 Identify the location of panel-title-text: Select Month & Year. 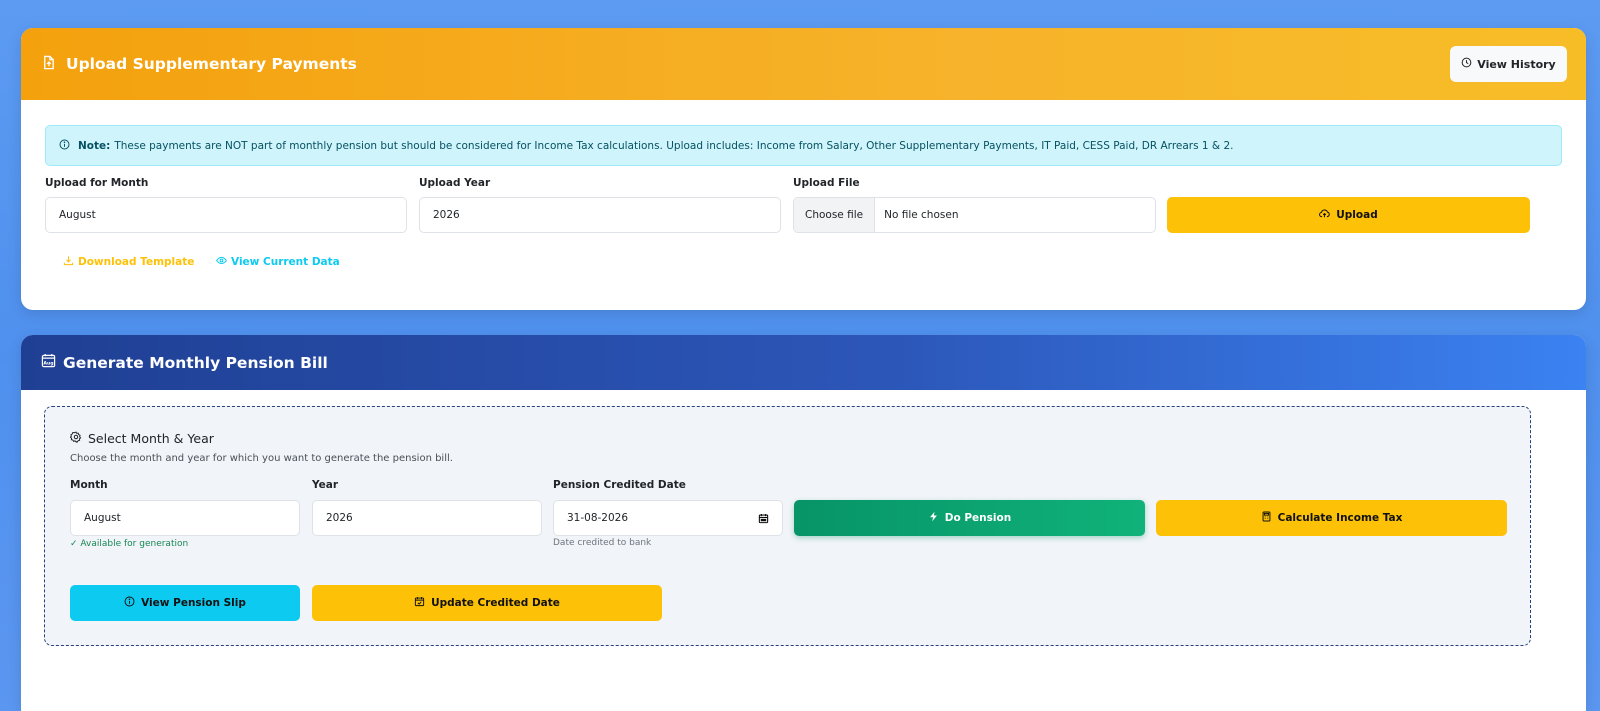
(151, 438).